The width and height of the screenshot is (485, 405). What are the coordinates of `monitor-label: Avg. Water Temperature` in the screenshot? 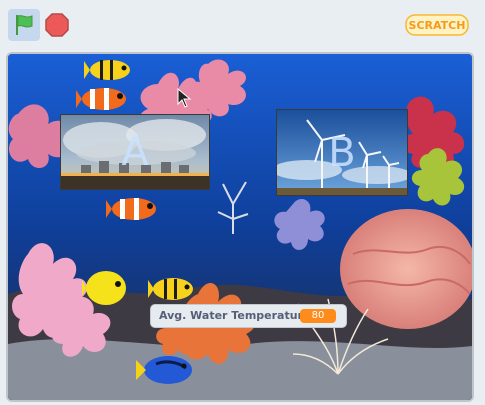 It's located at (235, 315).